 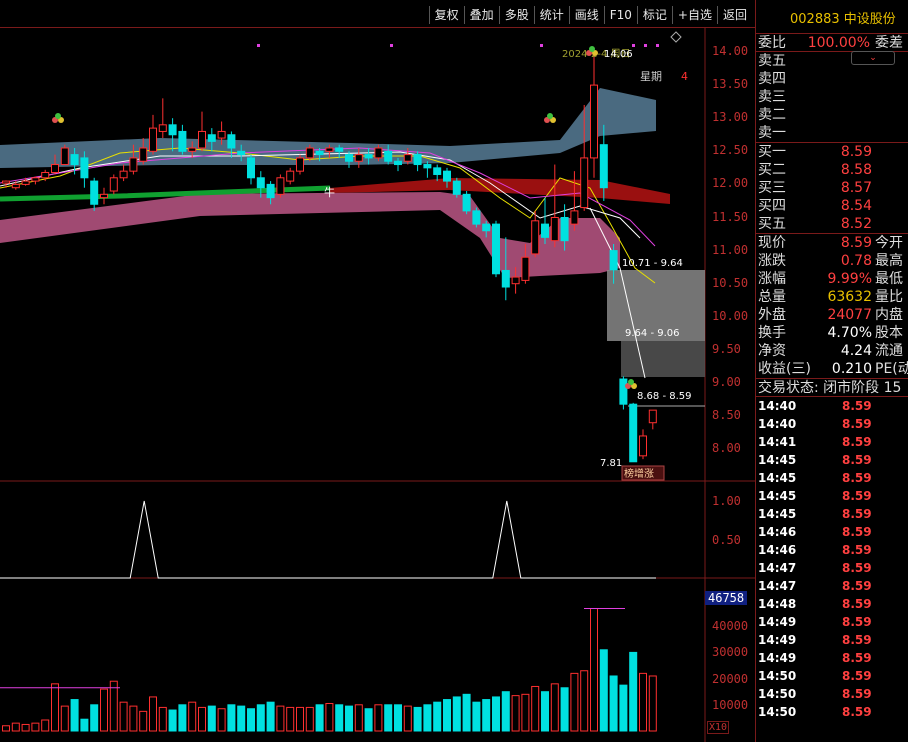 What do you see at coordinates (772, 188) in the screenshot?
I see `bid-row-2-label: 买三` at bounding box center [772, 188].